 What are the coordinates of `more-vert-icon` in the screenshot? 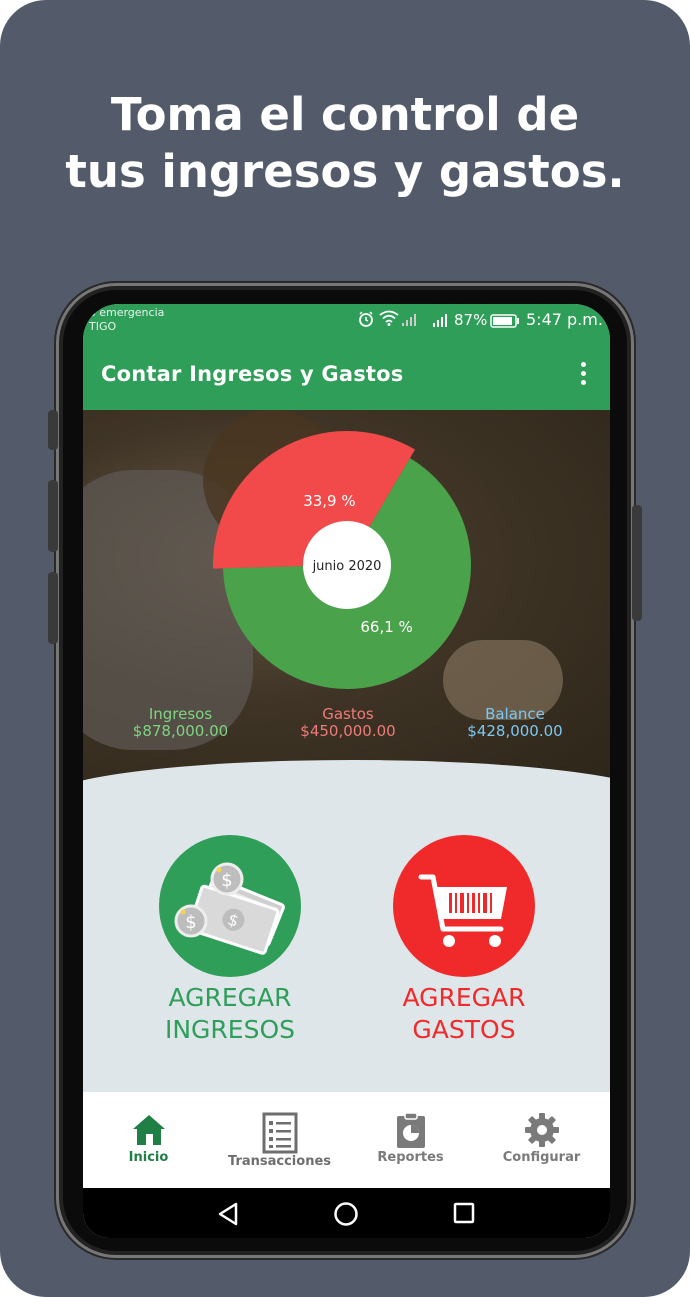 It's located at (583, 376).